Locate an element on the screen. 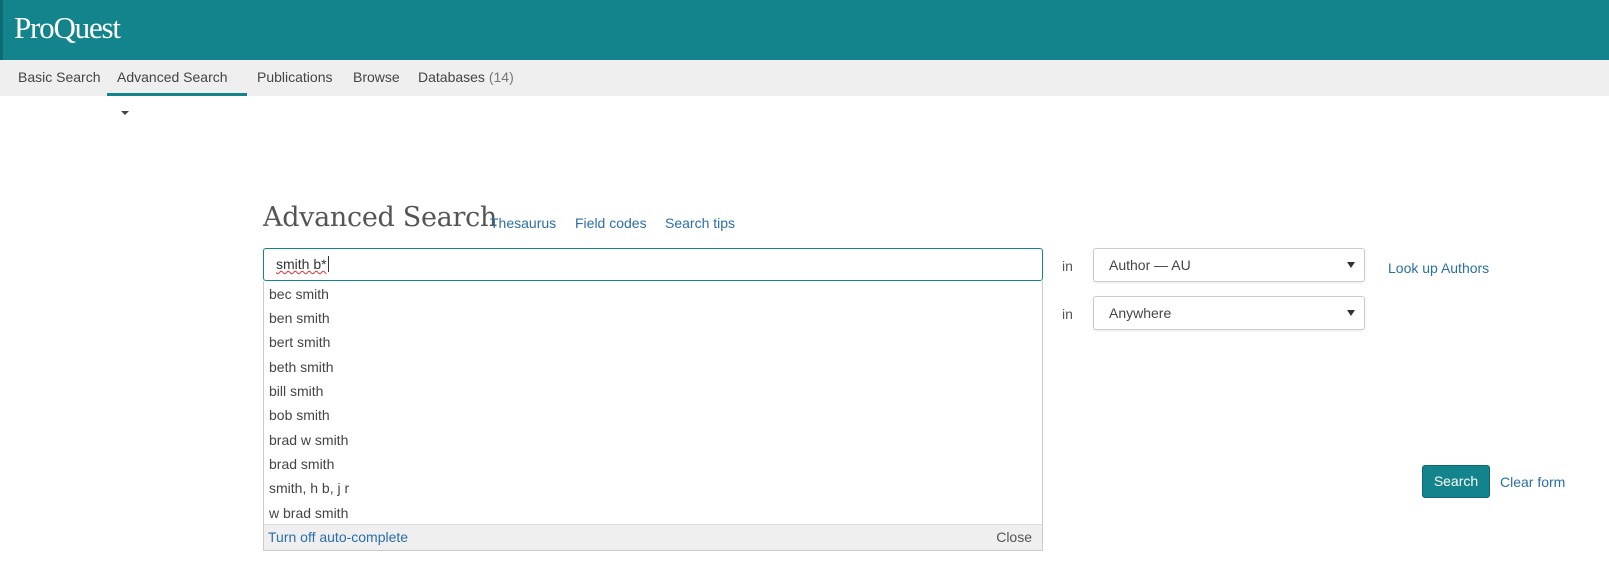  autocomplete-item: brad smith is located at coordinates (653, 464).